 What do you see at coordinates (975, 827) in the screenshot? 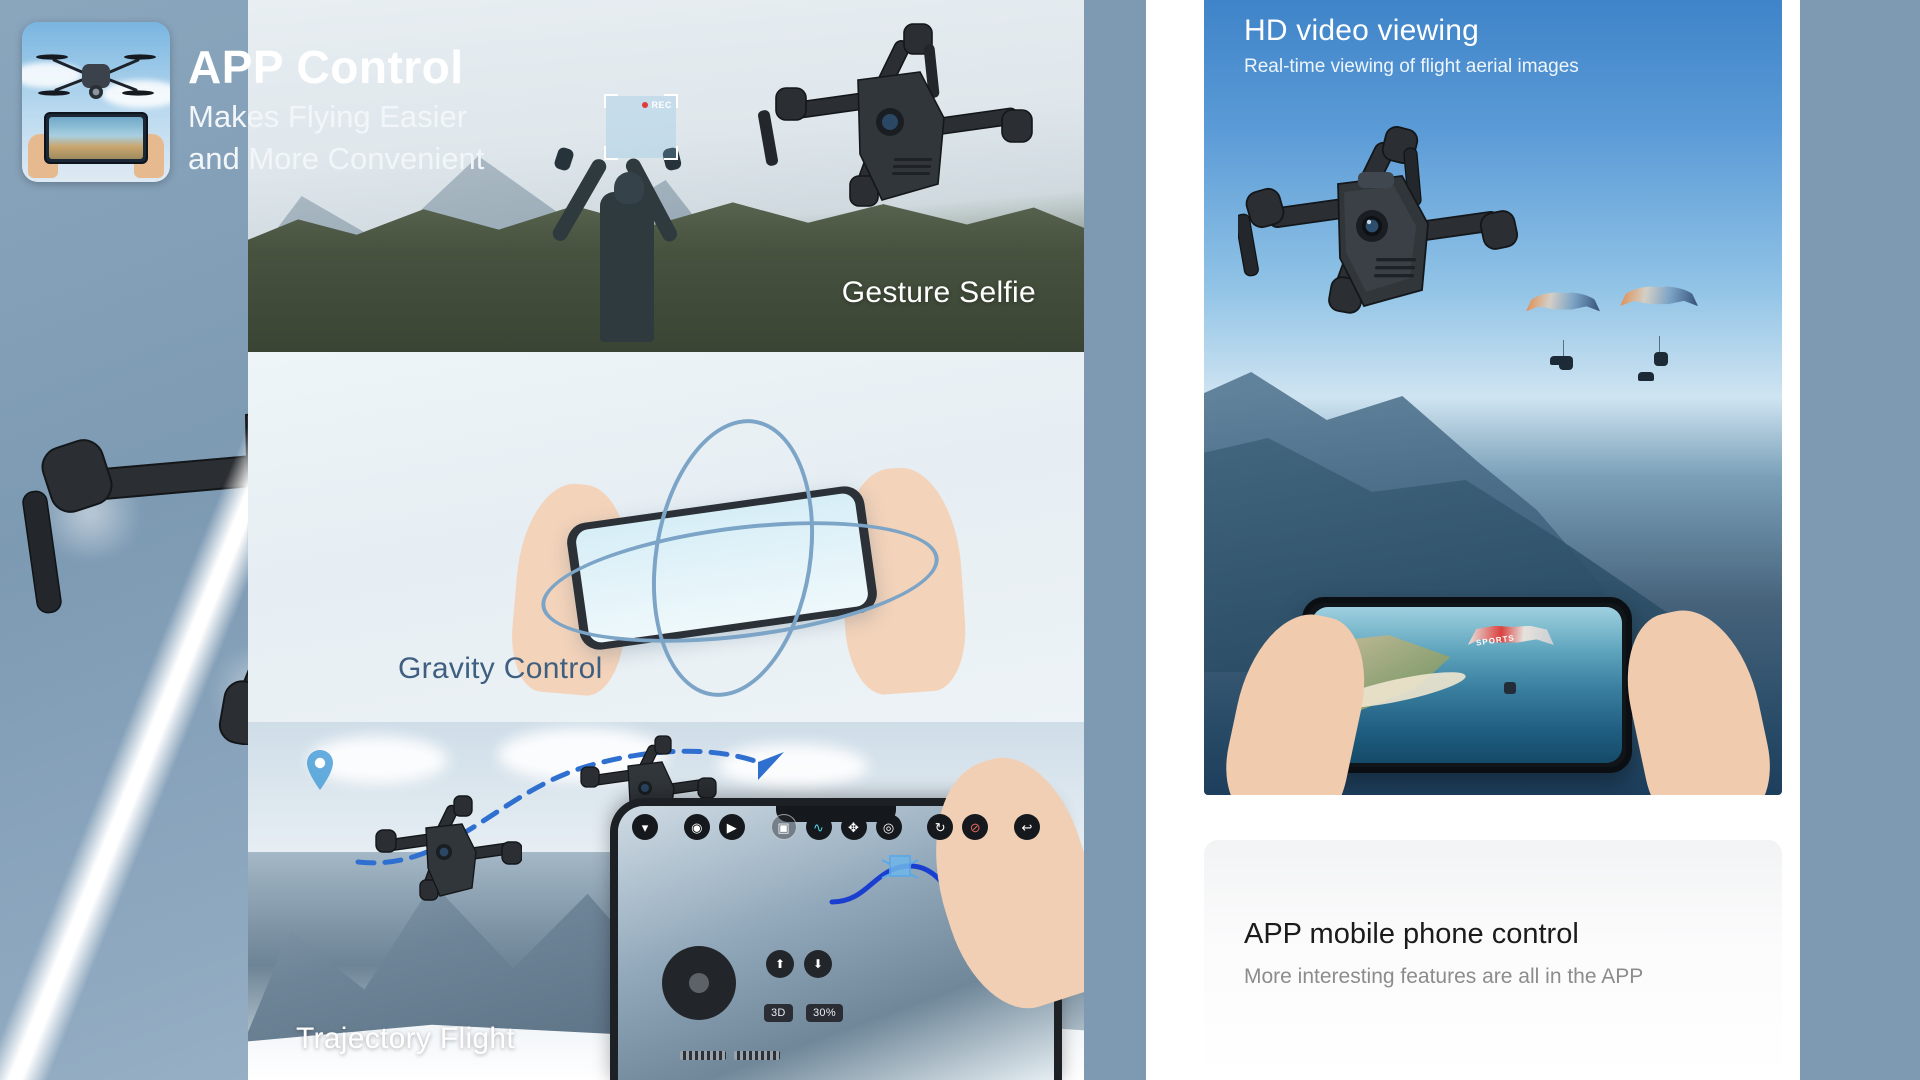
I see `no-fly-icon: ⊘` at bounding box center [975, 827].